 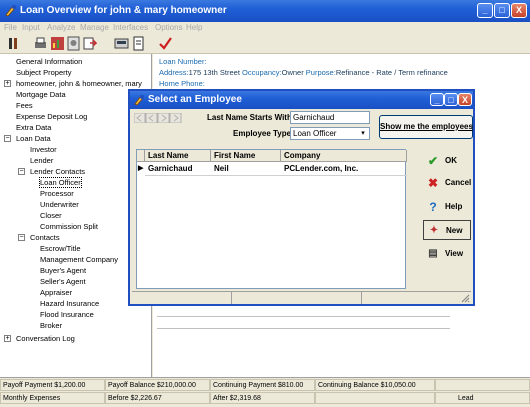 I want to click on toolbar, so click(x=265, y=44).